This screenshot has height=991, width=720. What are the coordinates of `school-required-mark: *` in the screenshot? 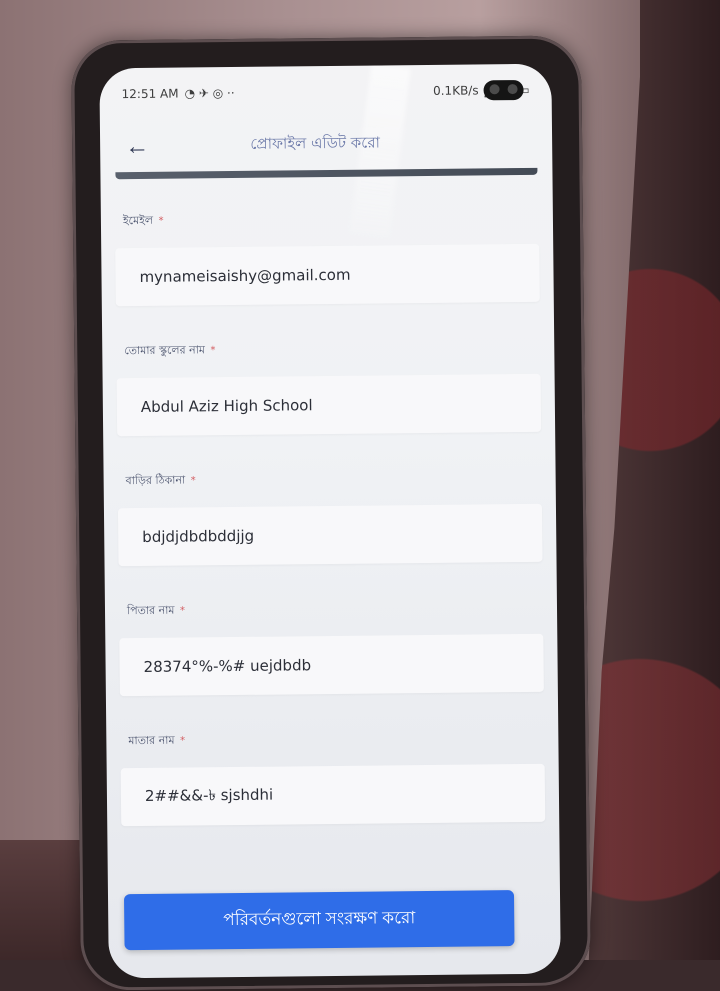 It's located at (213, 351).